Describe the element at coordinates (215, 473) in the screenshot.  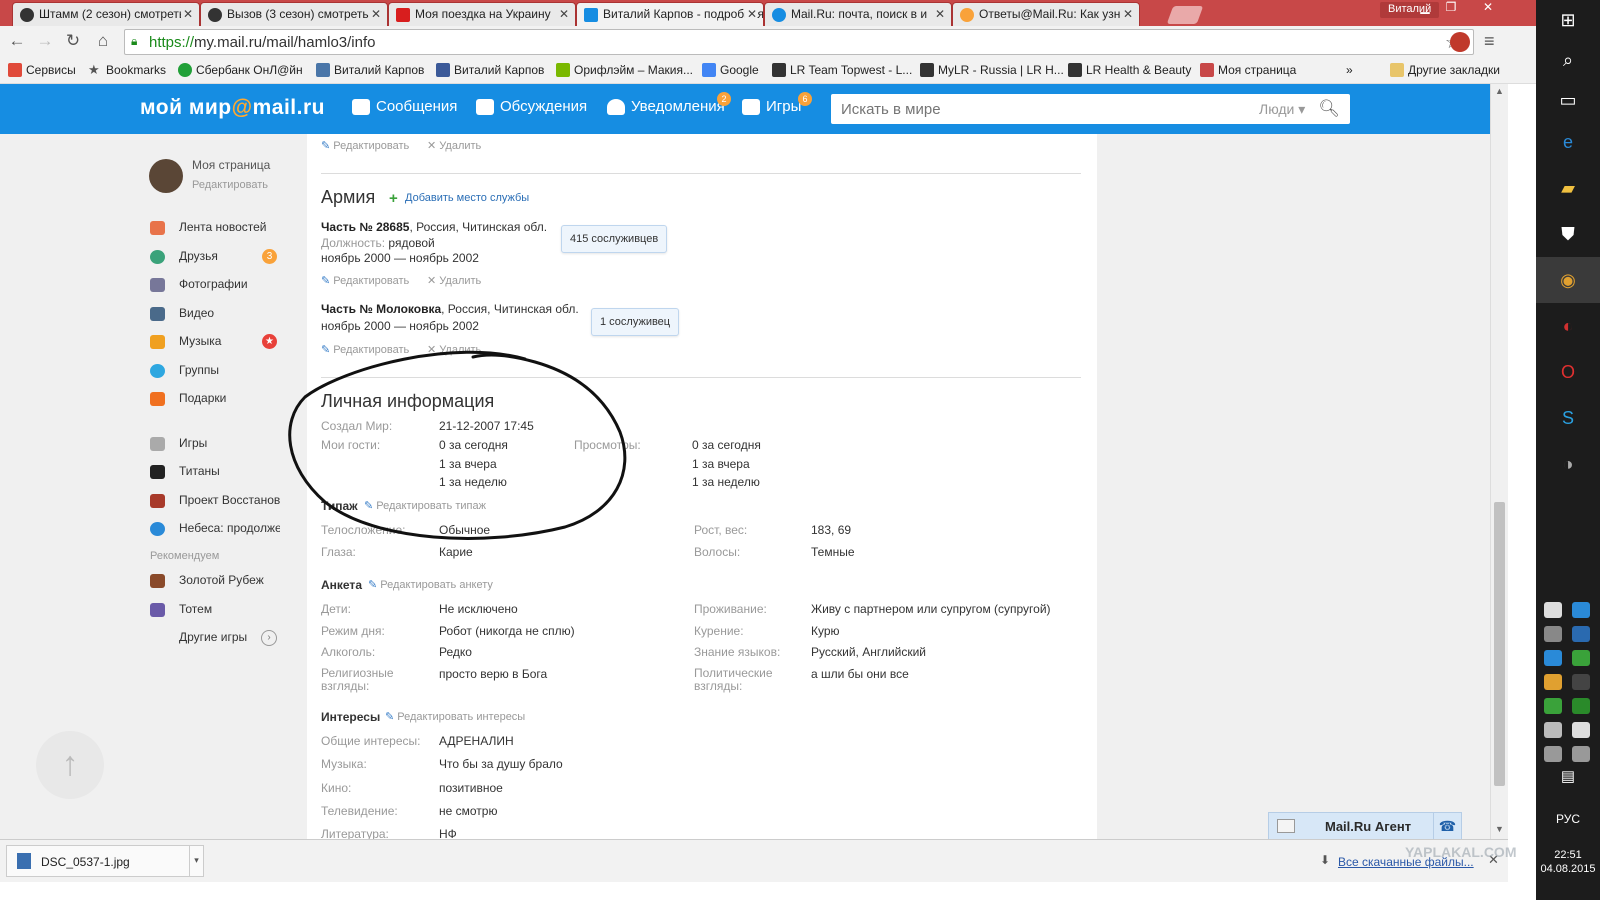
I see `sidebar-item-titans: Титаны` at that location.